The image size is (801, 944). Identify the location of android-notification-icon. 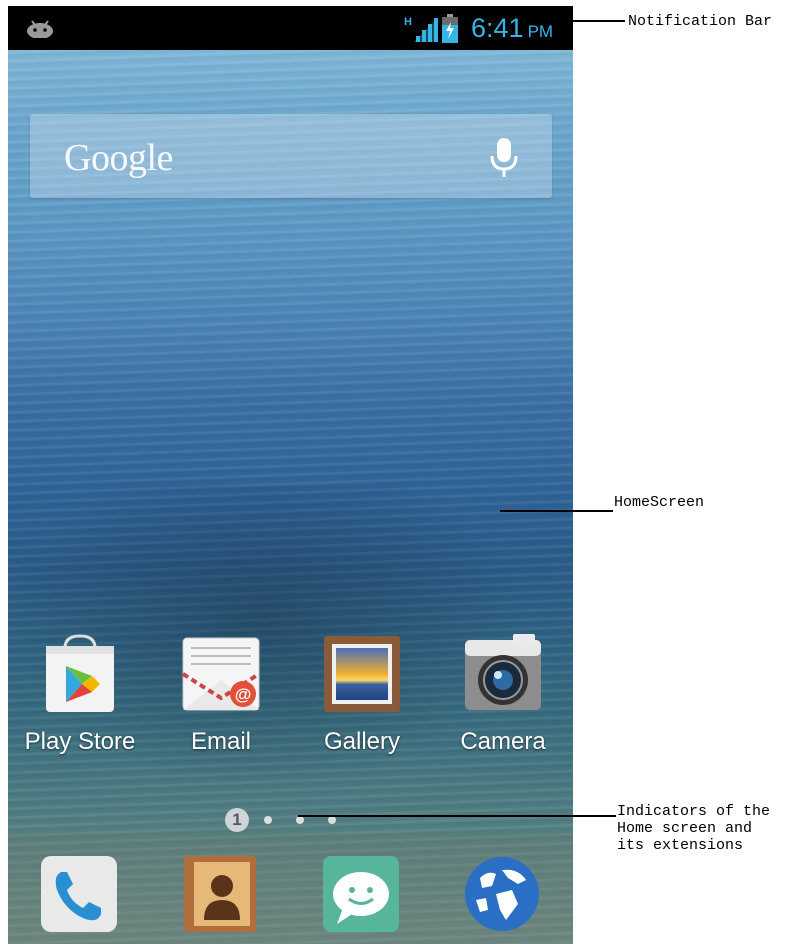
(40, 29).